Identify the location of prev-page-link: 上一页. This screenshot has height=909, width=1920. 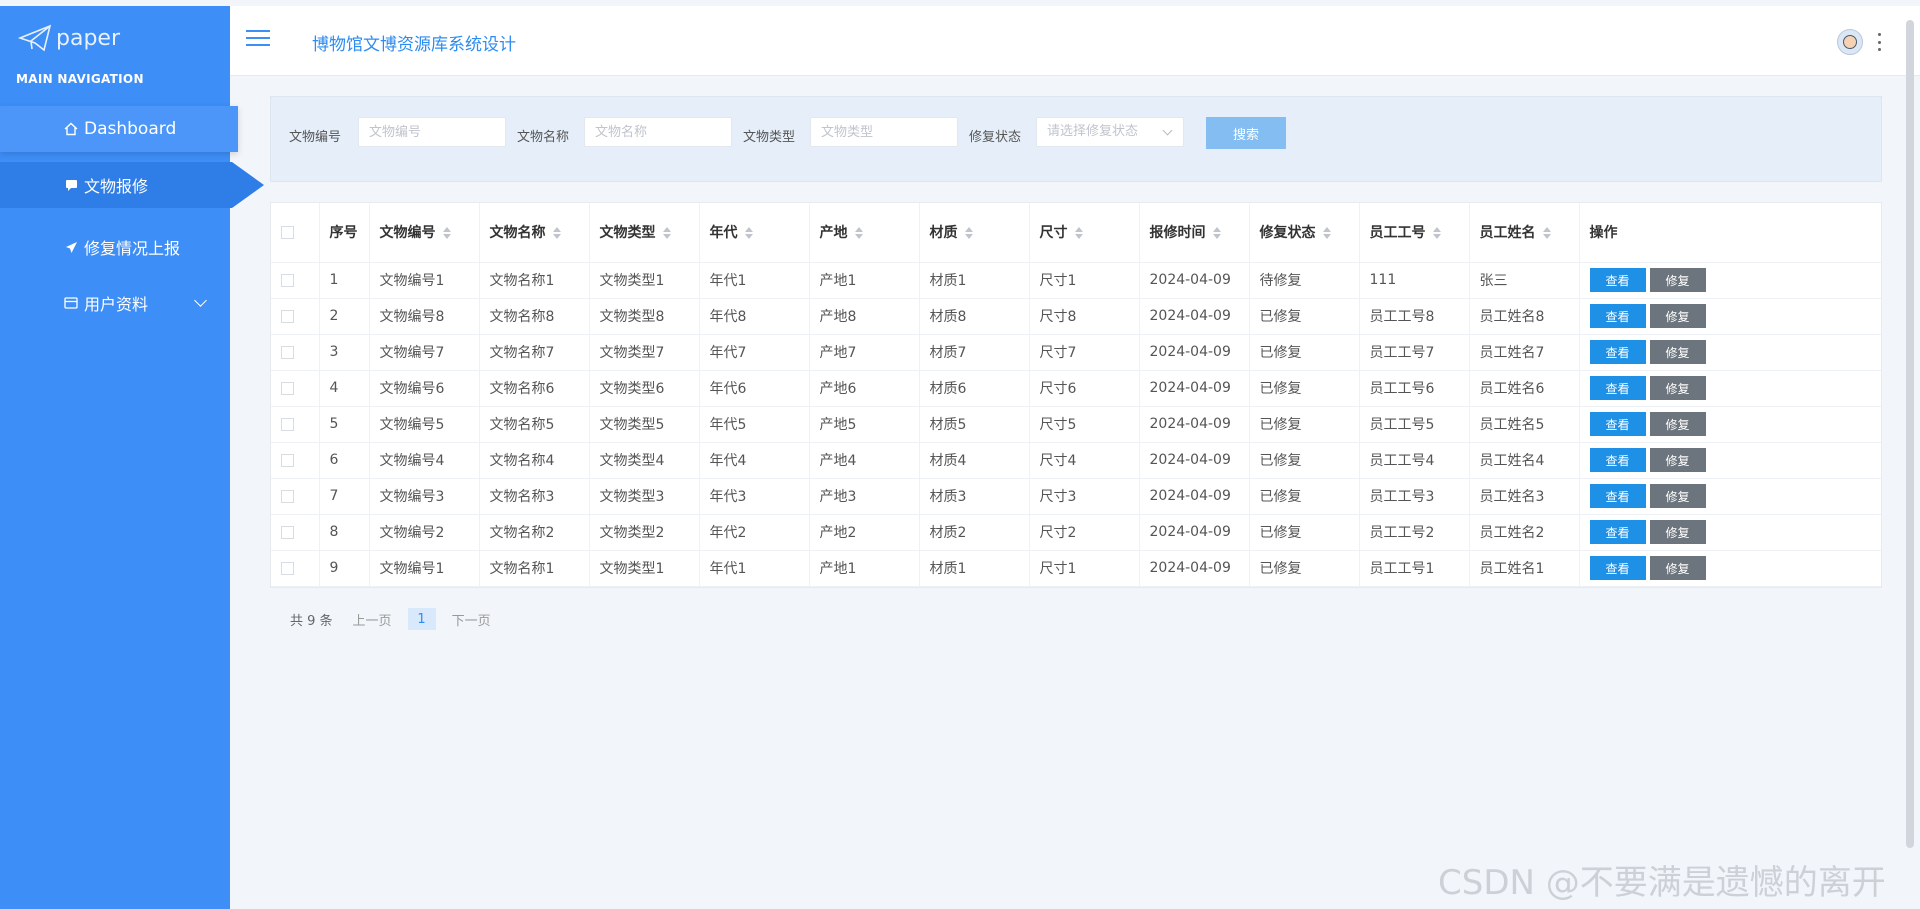
(372, 619).